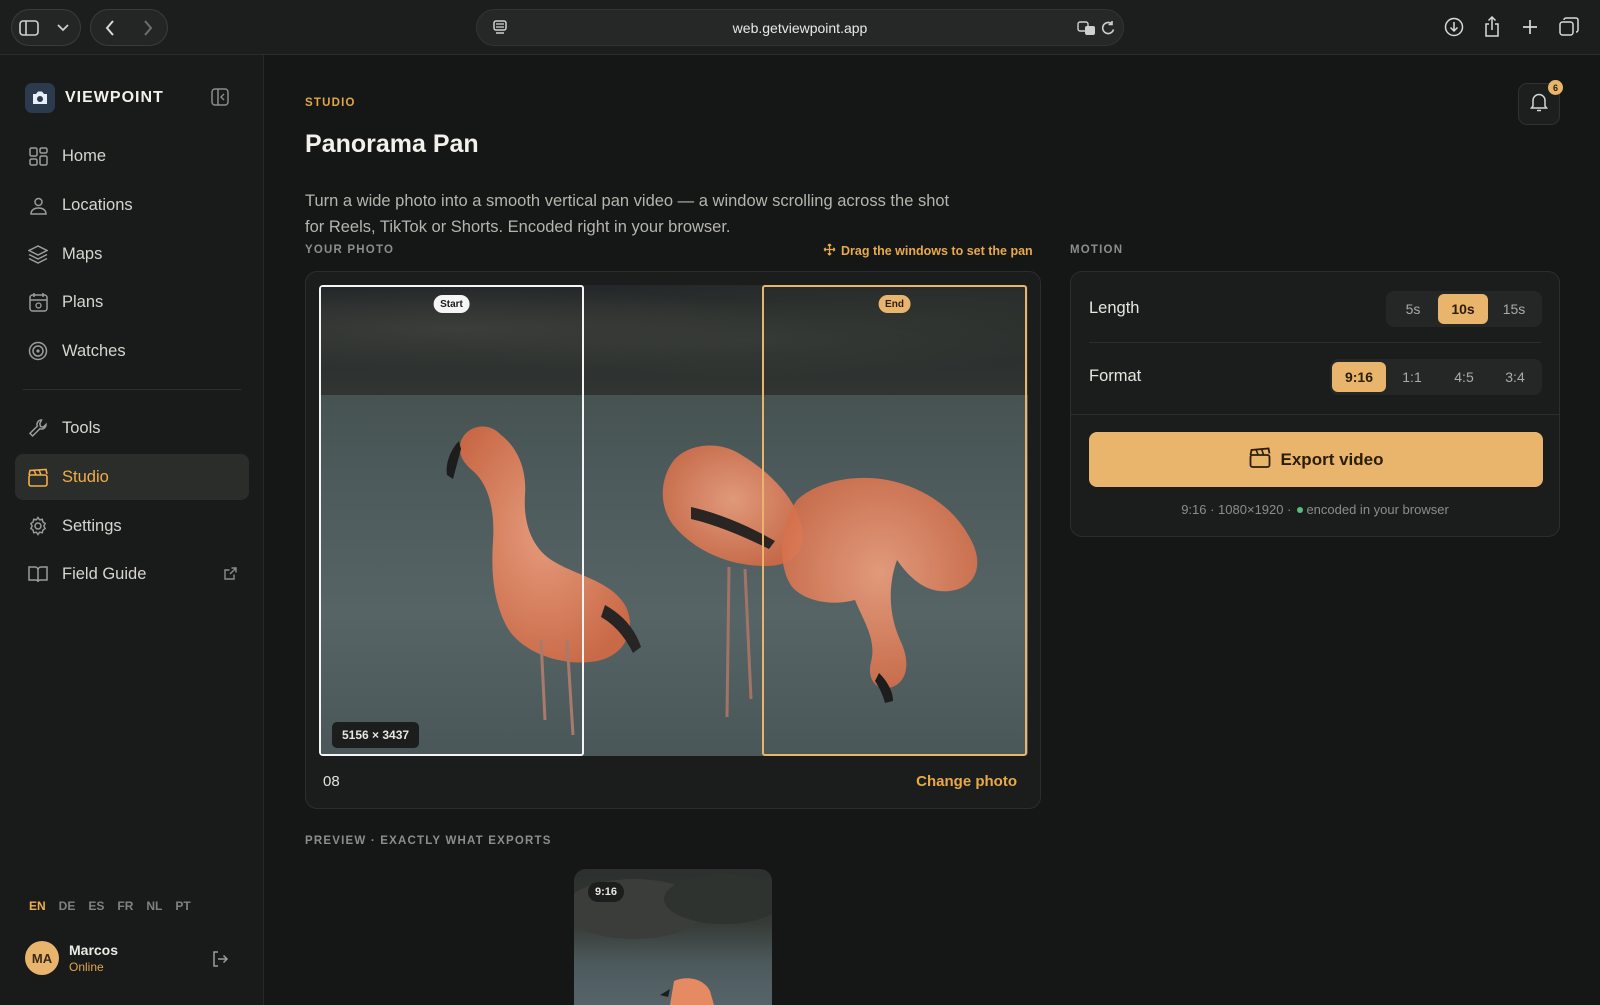 The height and width of the screenshot is (1005, 1600). What do you see at coordinates (330, 103) in the screenshot?
I see `page-eyebrow: STUDIO` at bounding box center [330, 103].